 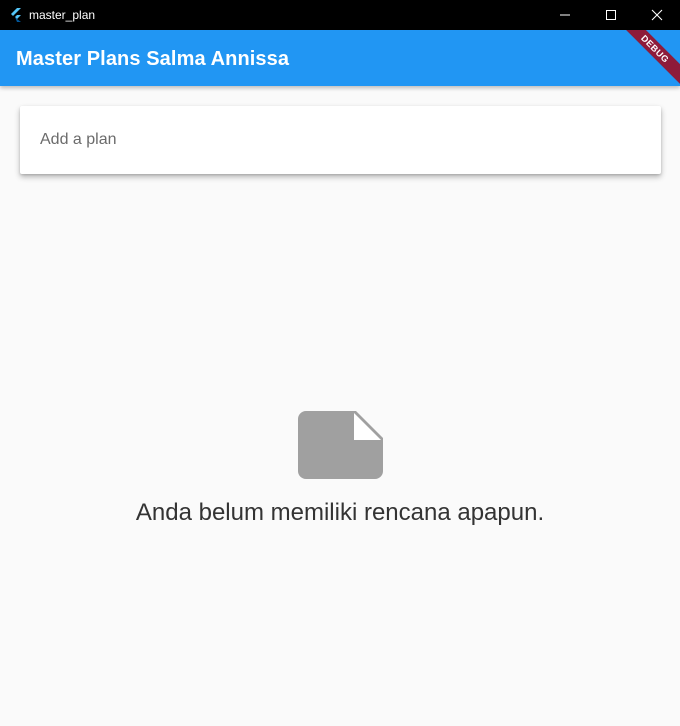 I want to click on window-title-bar: master_plan, so click(x=340, y=15).